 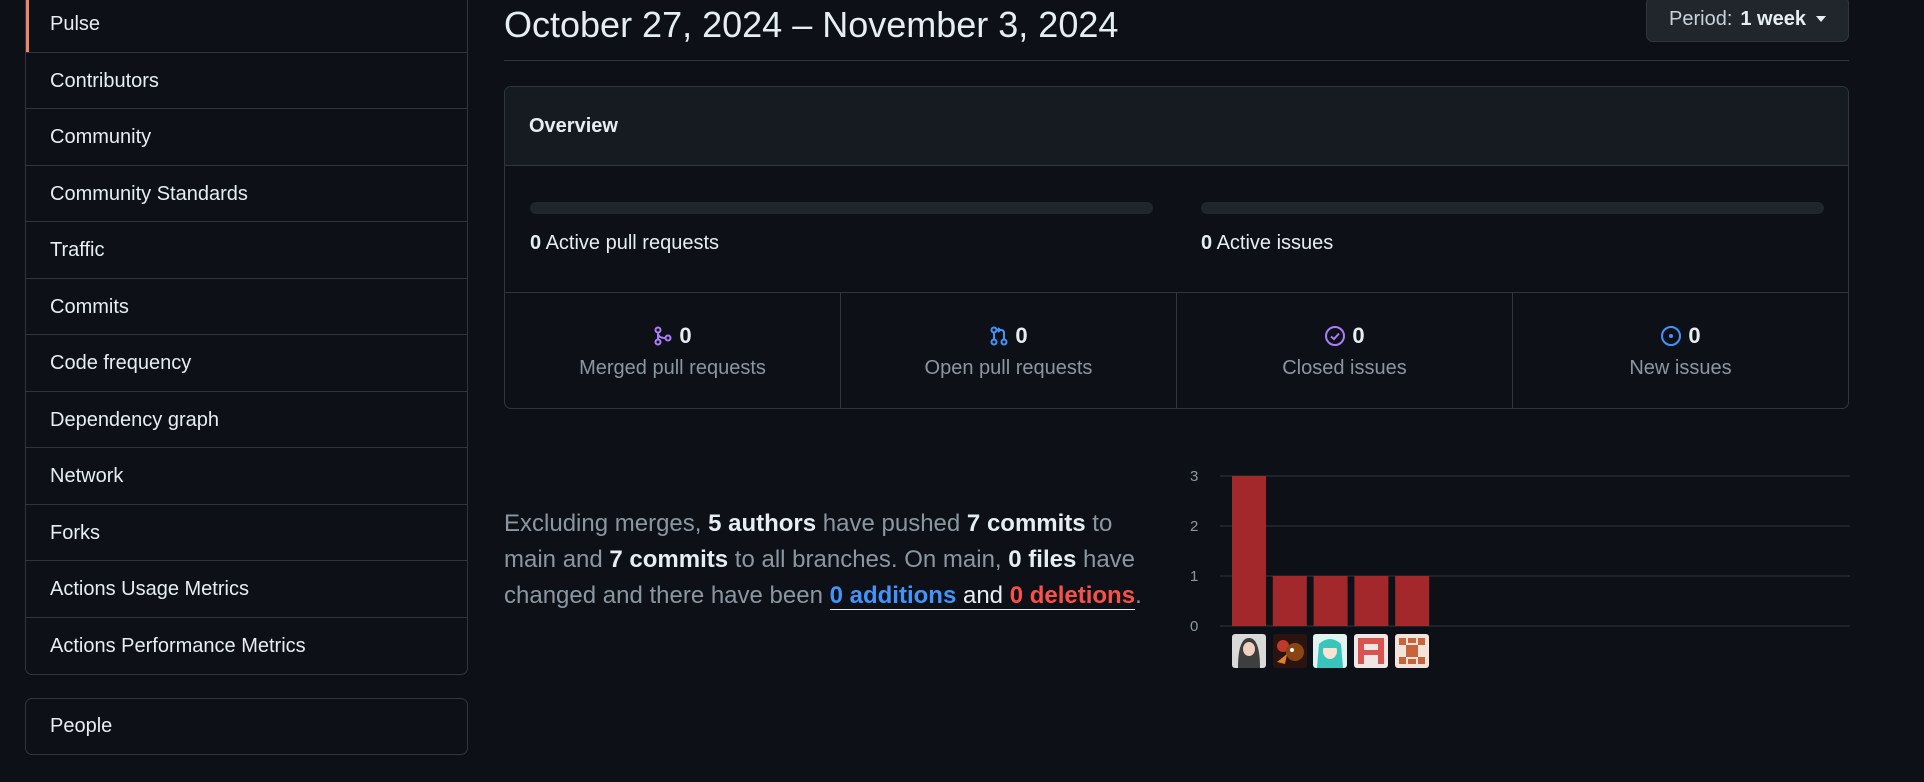 I want to click on new-issues-stat: 0 New issues, so click(x=1680, y=350).